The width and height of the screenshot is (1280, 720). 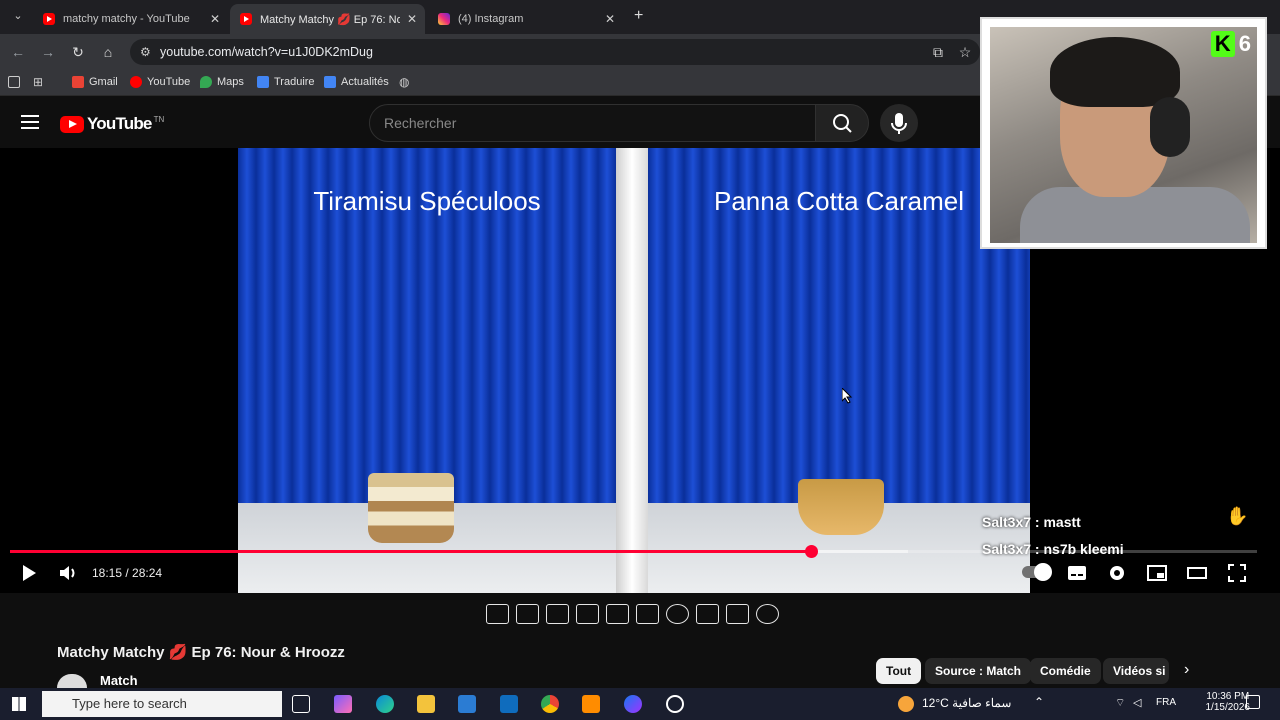 What do you see at coordinates (1031, 522) in the screenshot?
I see `chat-message: Salt3x7 : mastt` at bounding box center [1031, 522].